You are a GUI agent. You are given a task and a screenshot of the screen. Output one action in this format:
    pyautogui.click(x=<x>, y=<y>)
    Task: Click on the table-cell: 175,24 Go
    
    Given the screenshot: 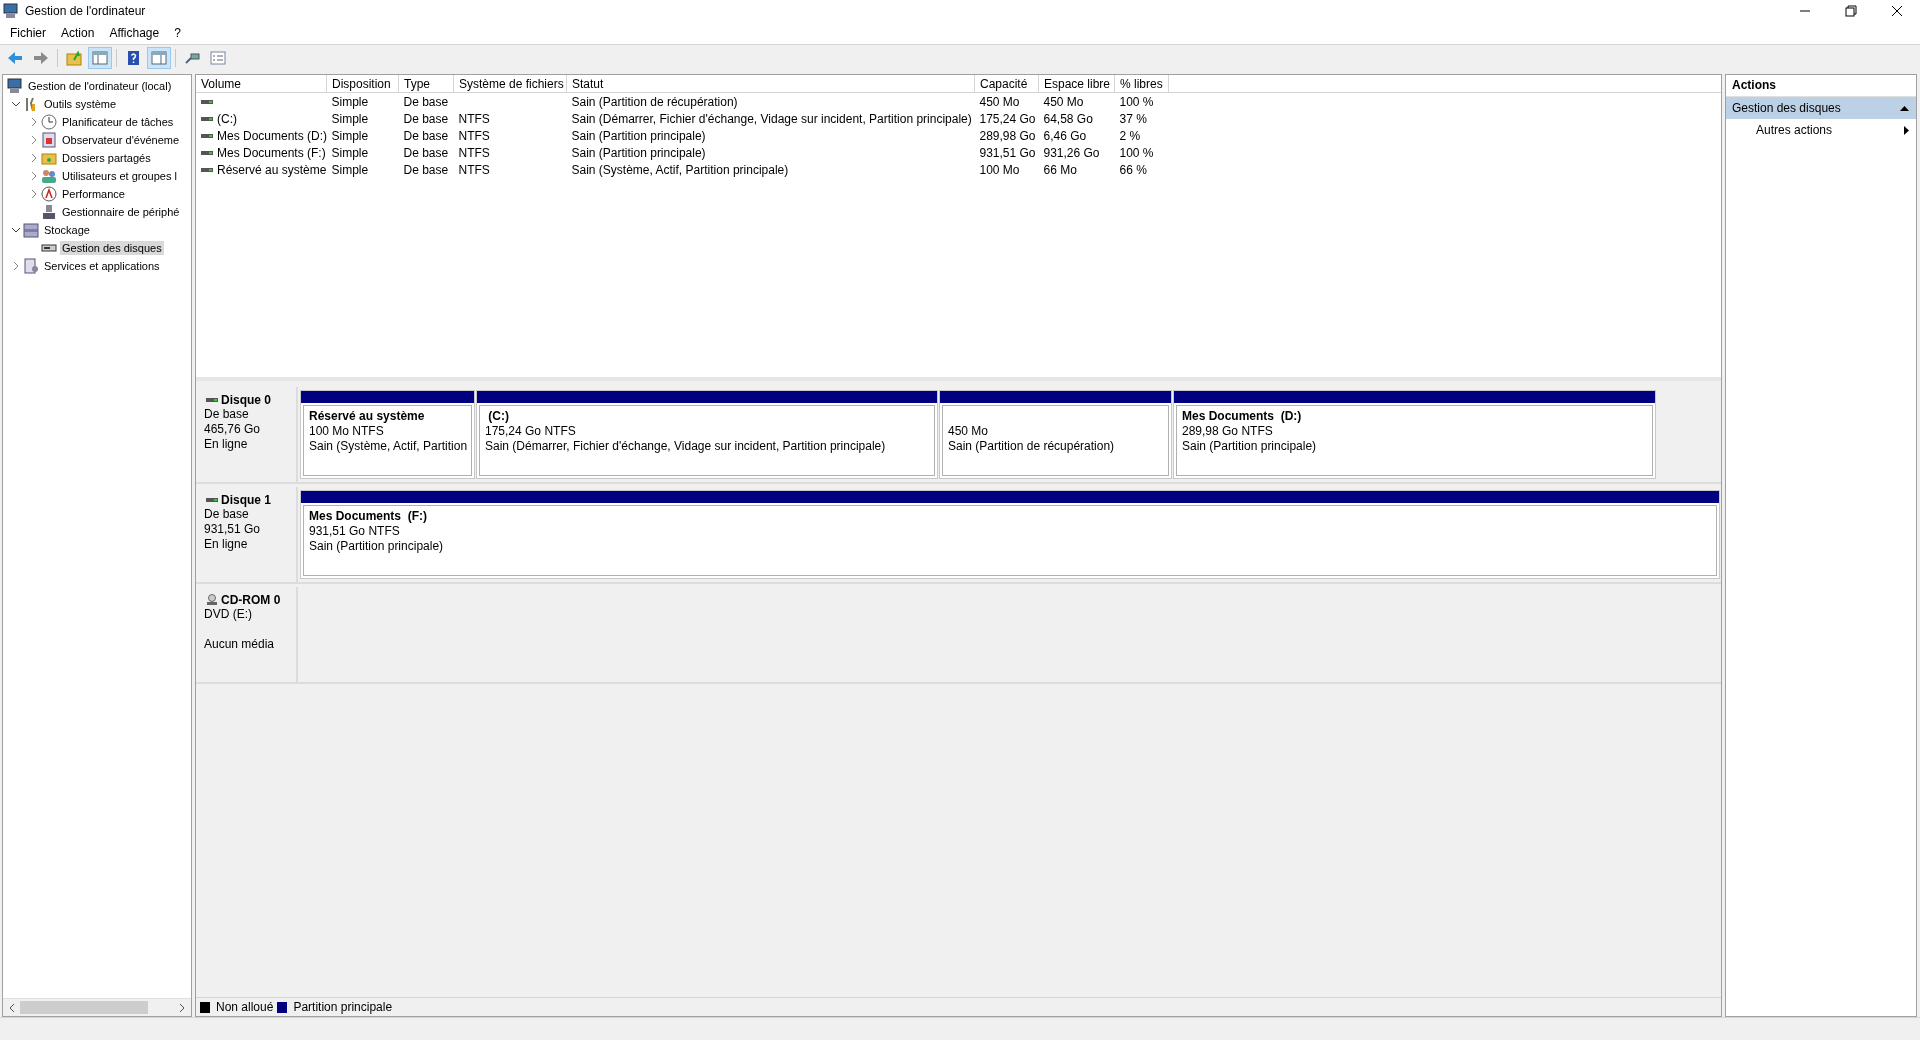 What is the action you would take?
    pyautogui.click(x=1007, y=118)
    